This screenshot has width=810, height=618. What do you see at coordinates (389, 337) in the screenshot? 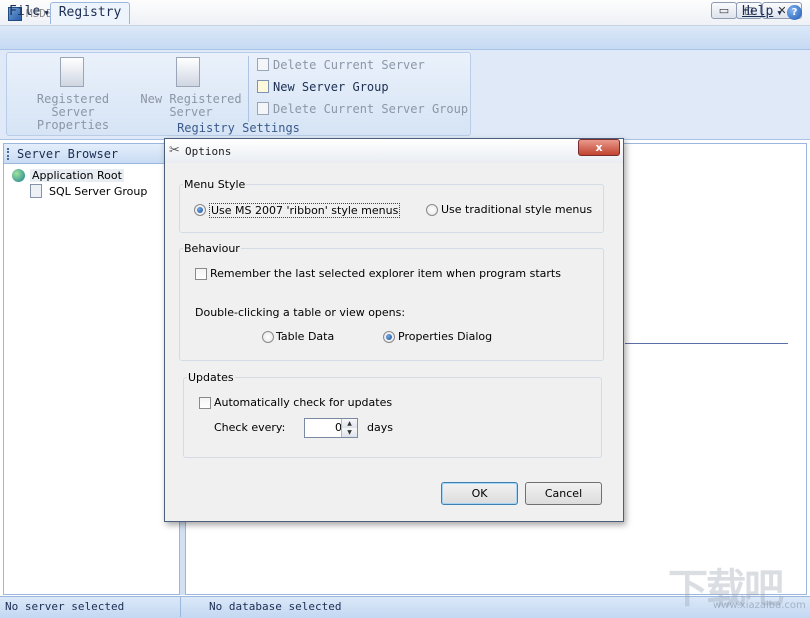
I see `properties-dialog-radio` at bounding box center [389, 337].